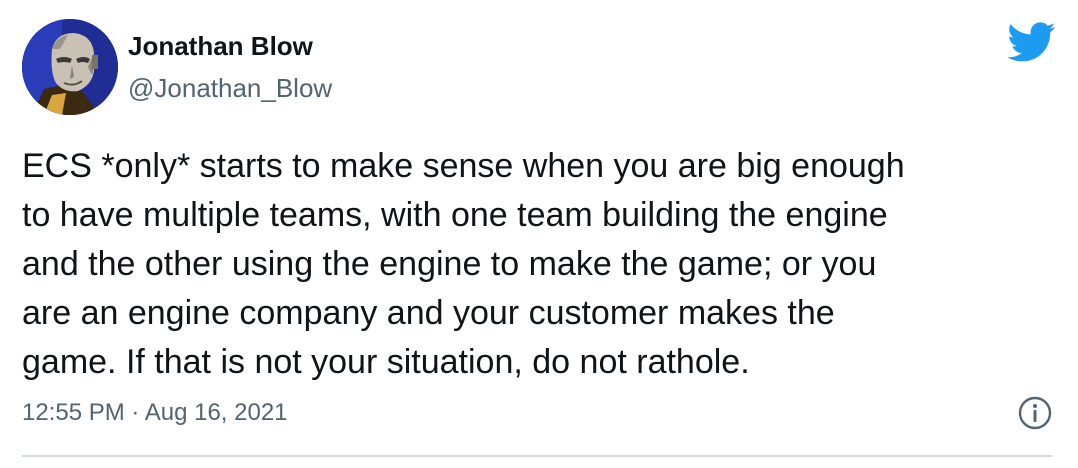 The height and width of the screenshot is (468, 1078). I want to click on author-name: Jonathan Blow, so click(220, 46).